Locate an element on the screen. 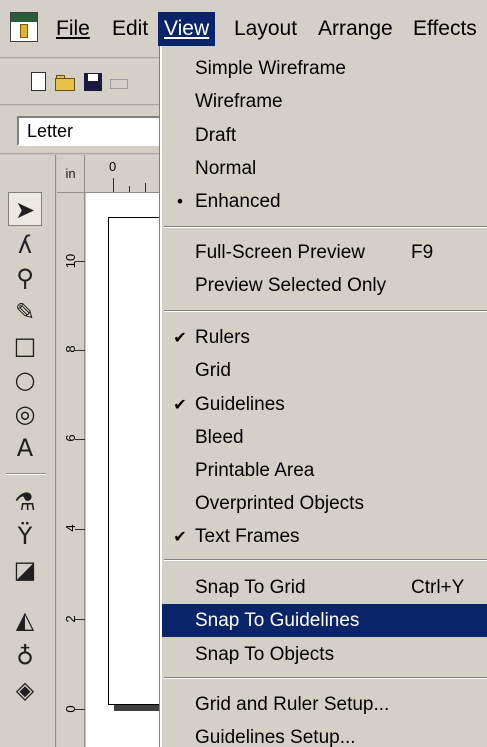 Image resolution: width=487 pixels, height=747 pixels. vertical-ruler: 10 8 6 4 2 0 is located at coordinates (71, 470).